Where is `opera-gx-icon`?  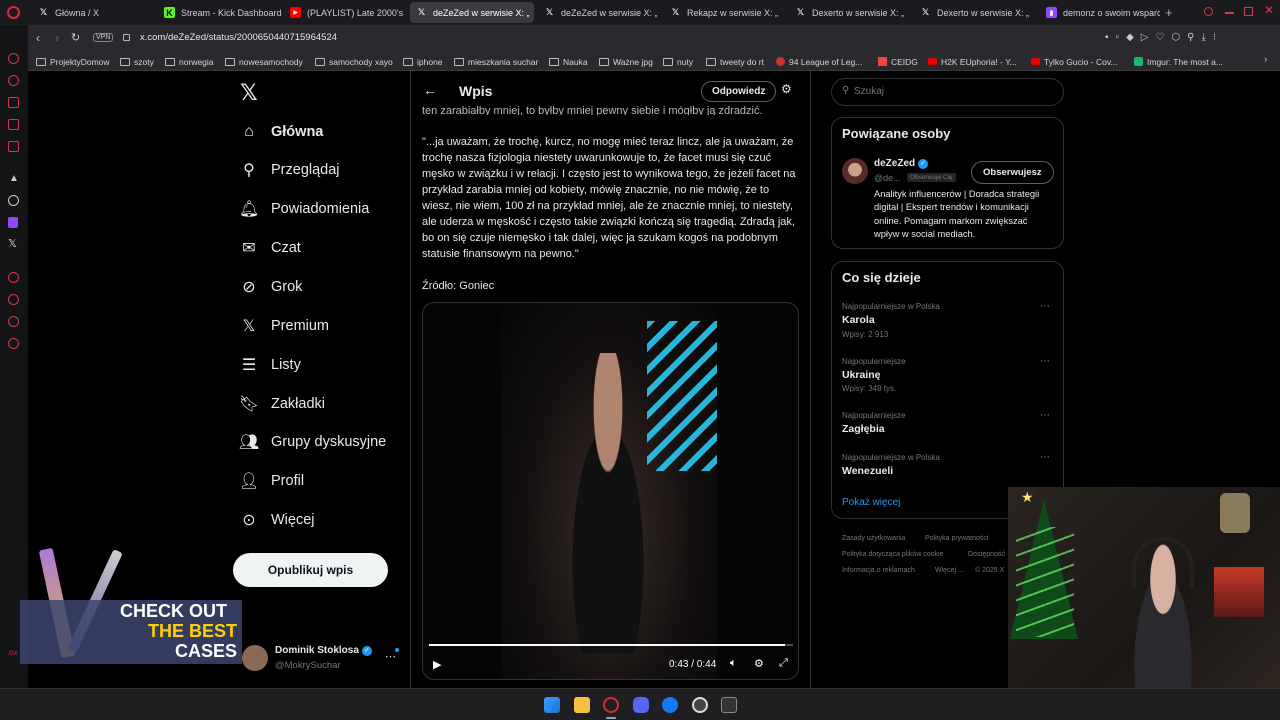 opera-gx-icon is located at coordinates (611, 705).